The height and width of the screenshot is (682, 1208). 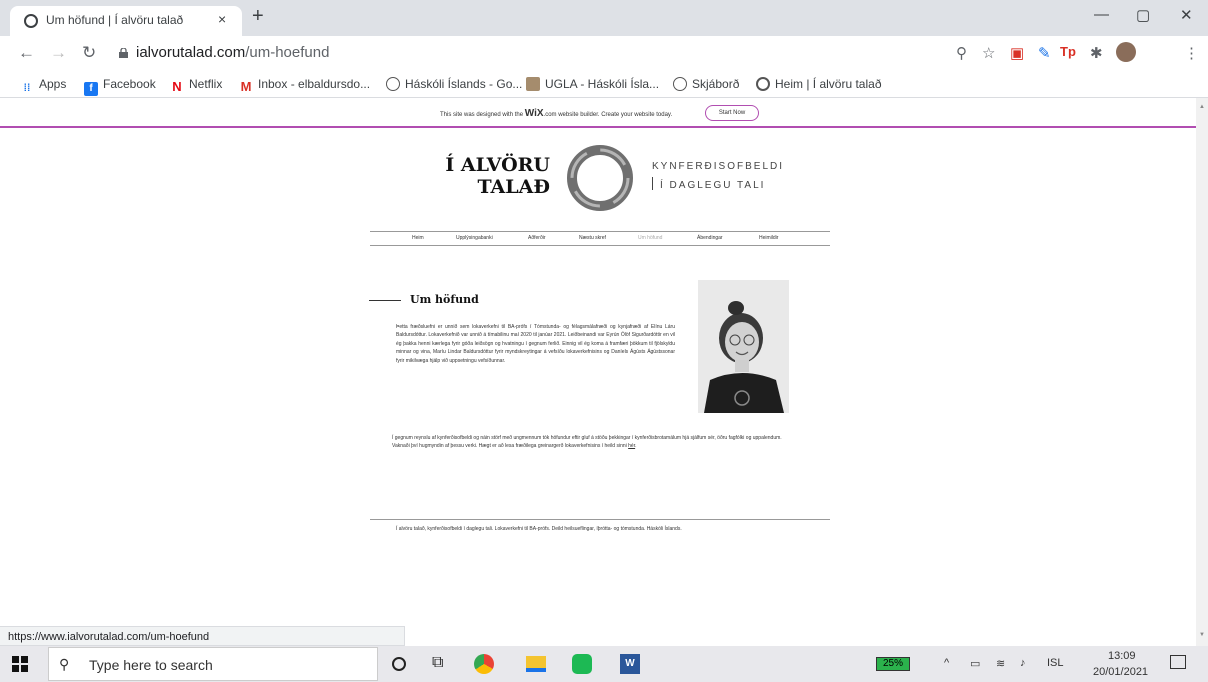 What do you see at coordinates (437, 663) in the screenshot?
I see `task-view-icon: ⧉` at bounding box center [437, 663].